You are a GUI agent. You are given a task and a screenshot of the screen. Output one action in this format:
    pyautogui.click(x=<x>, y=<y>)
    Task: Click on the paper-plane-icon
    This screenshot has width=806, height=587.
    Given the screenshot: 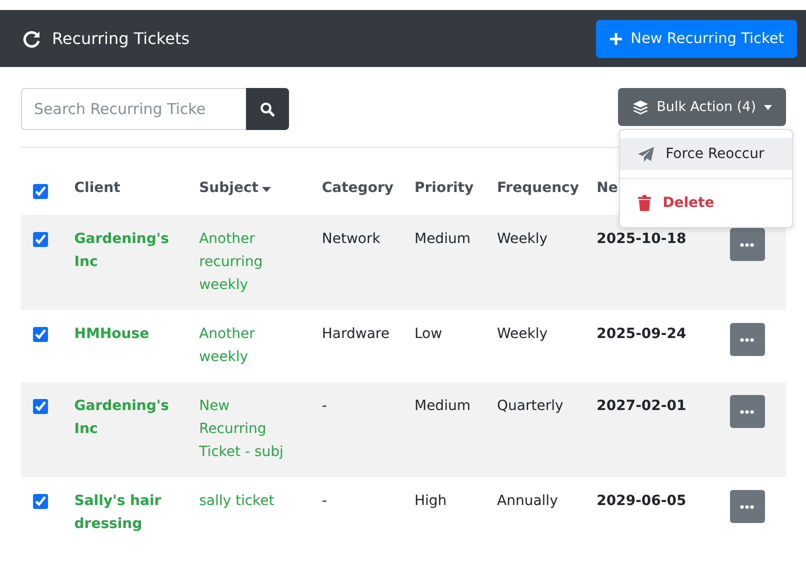 What is the action you would take?
    pyautogui.click(x=646, y=154)
    